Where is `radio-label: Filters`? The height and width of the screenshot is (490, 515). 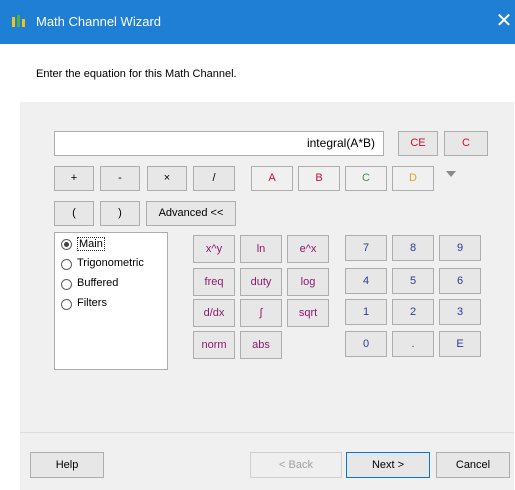
radio-label: Filters is located at coordinates (92, 303).